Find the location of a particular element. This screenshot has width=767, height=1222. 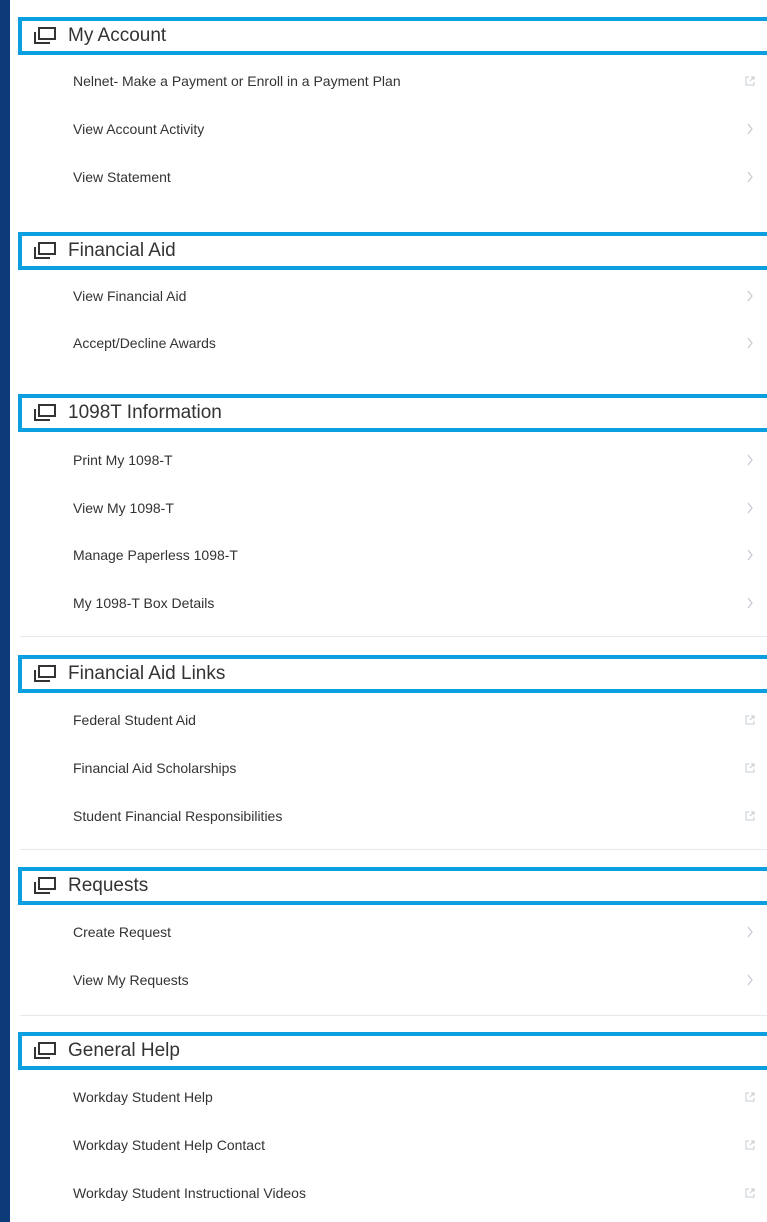

section-header: Financial Aid Links is located at coordinates (392, 674).